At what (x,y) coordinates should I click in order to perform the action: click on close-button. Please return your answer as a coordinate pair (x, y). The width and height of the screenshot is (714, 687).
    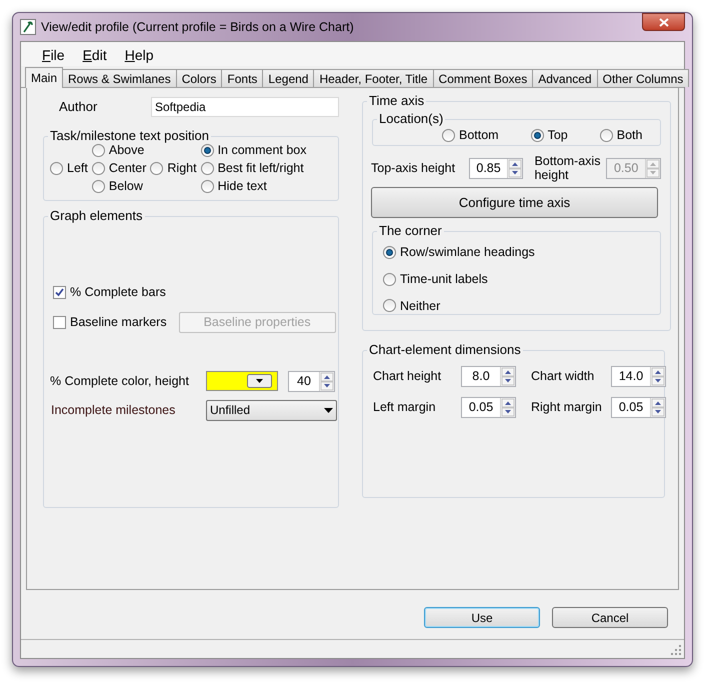
    Looking at the image, I should click on (663, 22).